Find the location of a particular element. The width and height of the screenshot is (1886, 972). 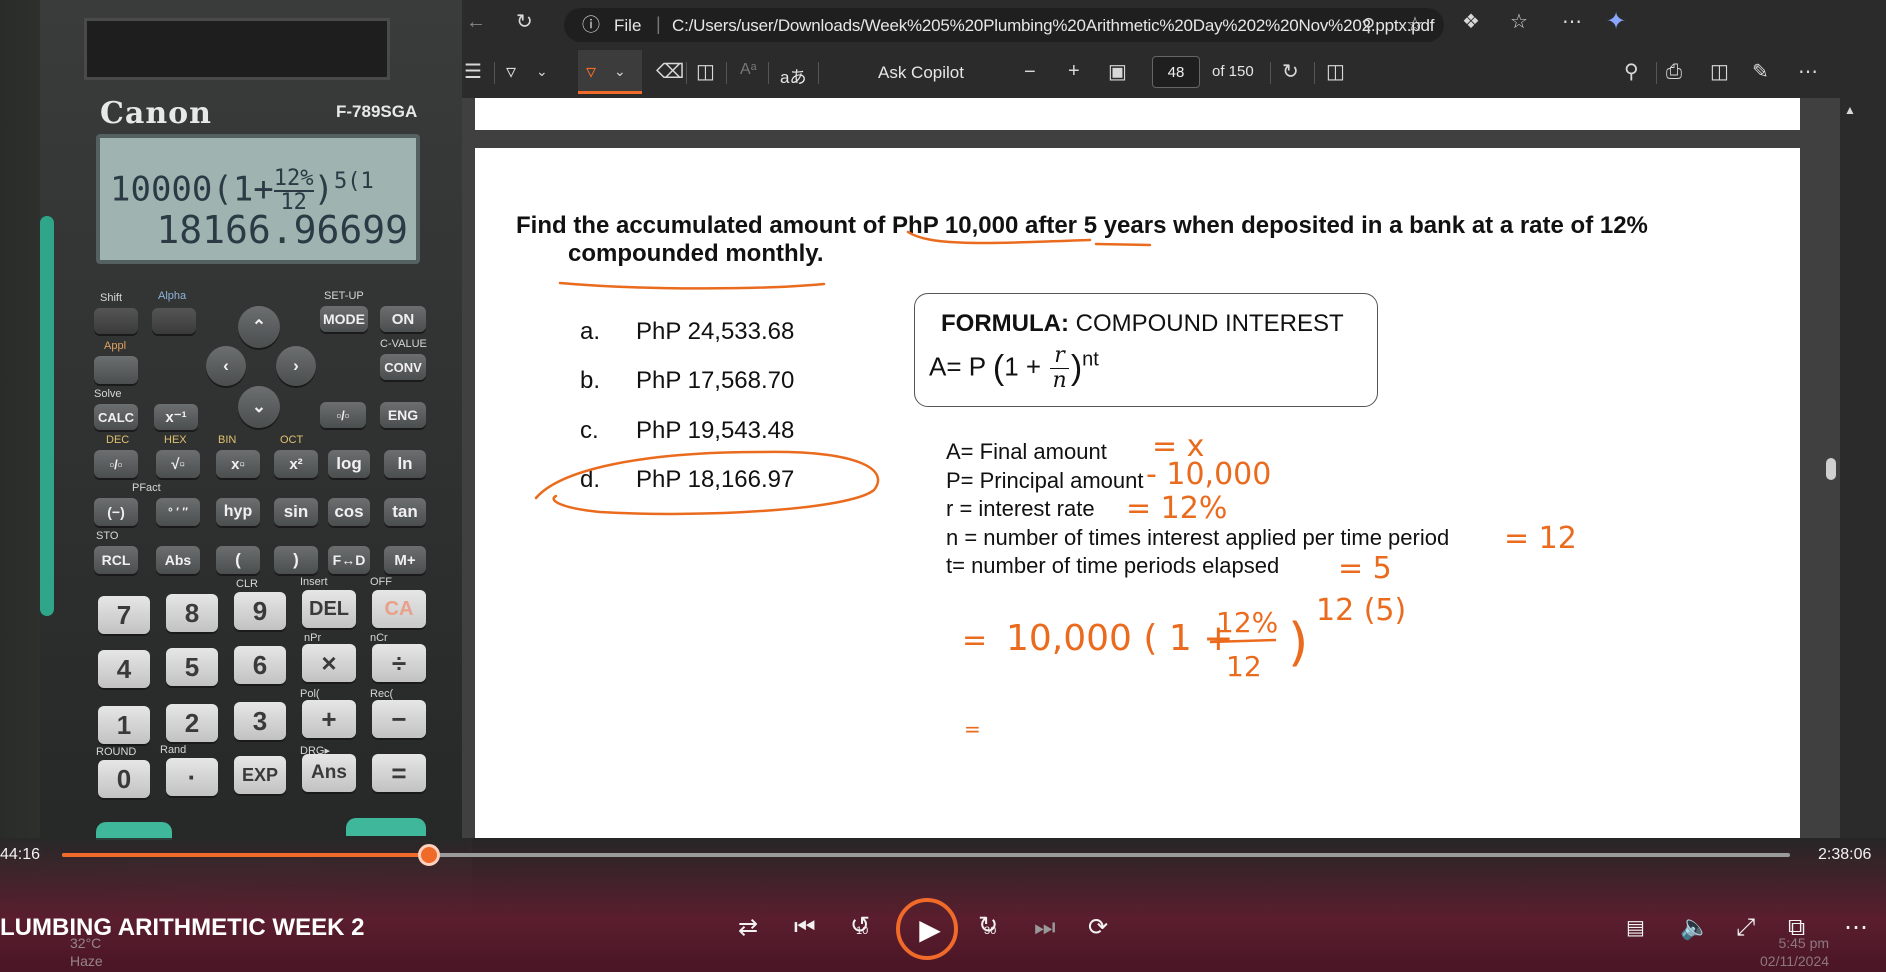

hyp-key: hyp is located at coordinates (238, 512).